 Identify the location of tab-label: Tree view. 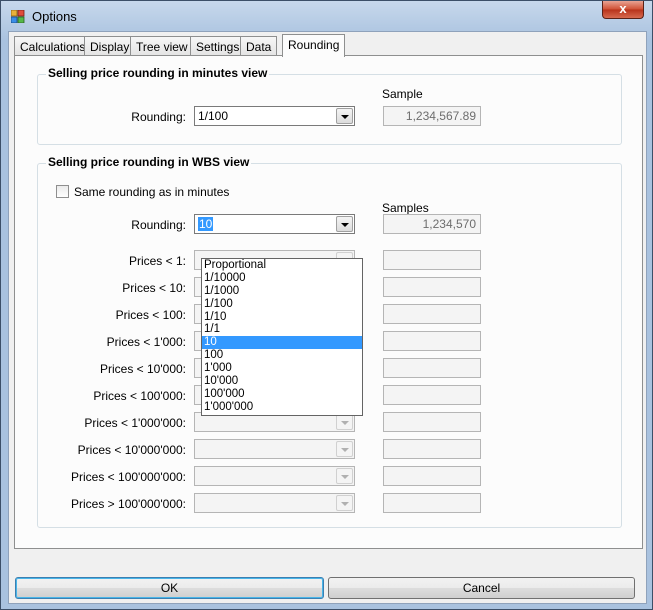
(162, 47).